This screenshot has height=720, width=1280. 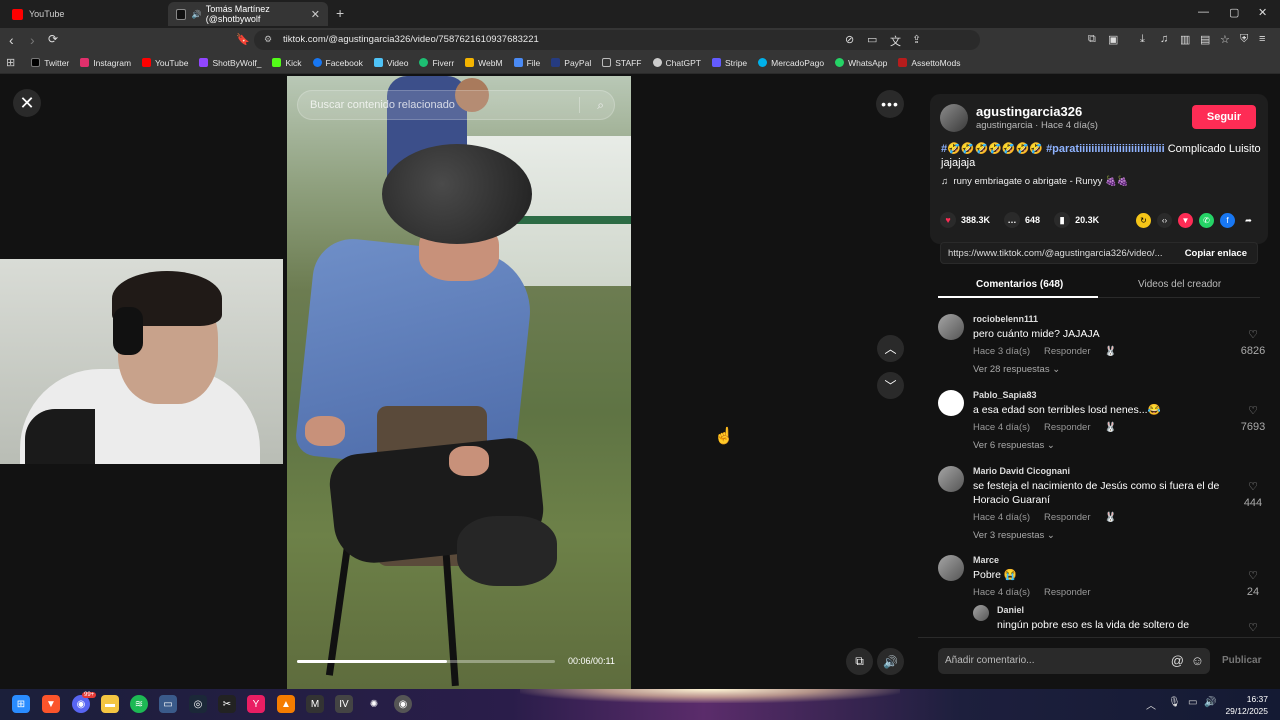 What do you see at coordinates (571, 63) in the screenshot?
I see `bookmark-paypal: PayPal` at bounding box center [571, 63].